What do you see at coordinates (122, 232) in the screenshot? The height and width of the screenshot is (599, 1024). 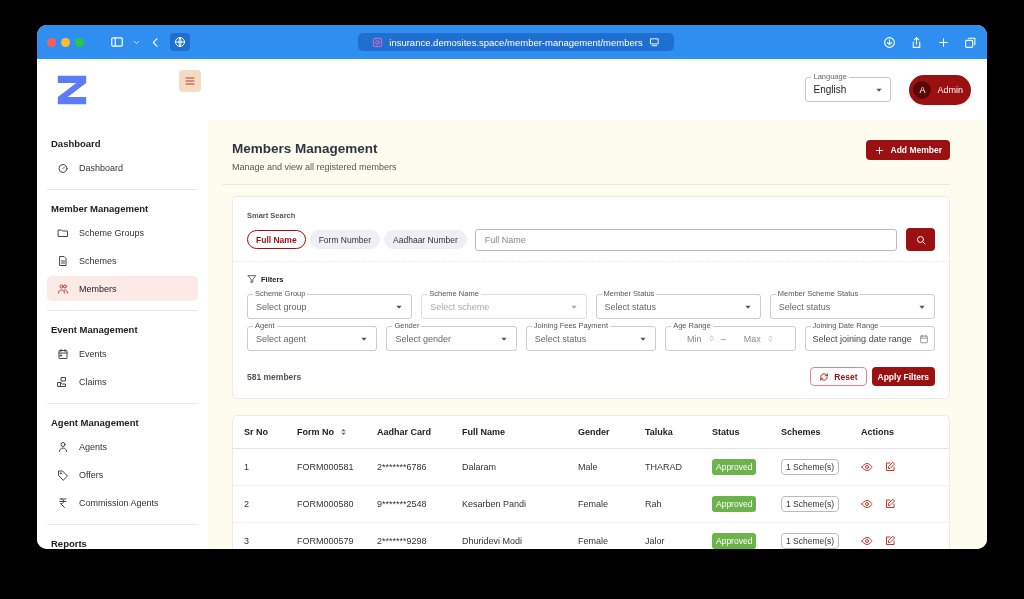 I see `sidebar-item: Scheme Groups` at bounding box center [122, 232].